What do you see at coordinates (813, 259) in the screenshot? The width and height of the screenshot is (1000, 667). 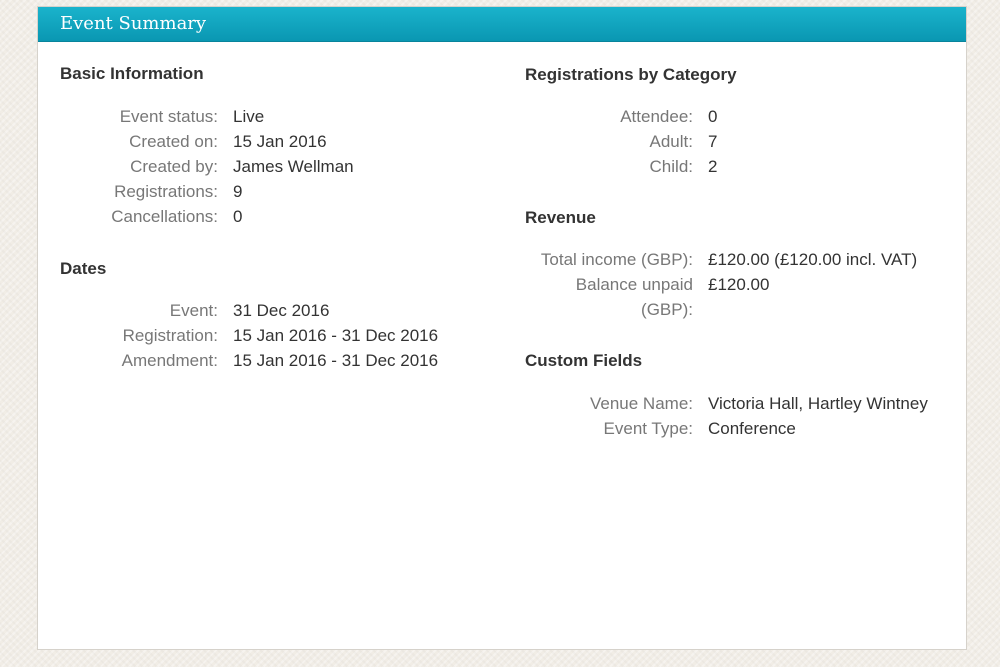 I see `field-value: £120.00 (£120.00 incl. VAT)` at bounding box center [813, 259].